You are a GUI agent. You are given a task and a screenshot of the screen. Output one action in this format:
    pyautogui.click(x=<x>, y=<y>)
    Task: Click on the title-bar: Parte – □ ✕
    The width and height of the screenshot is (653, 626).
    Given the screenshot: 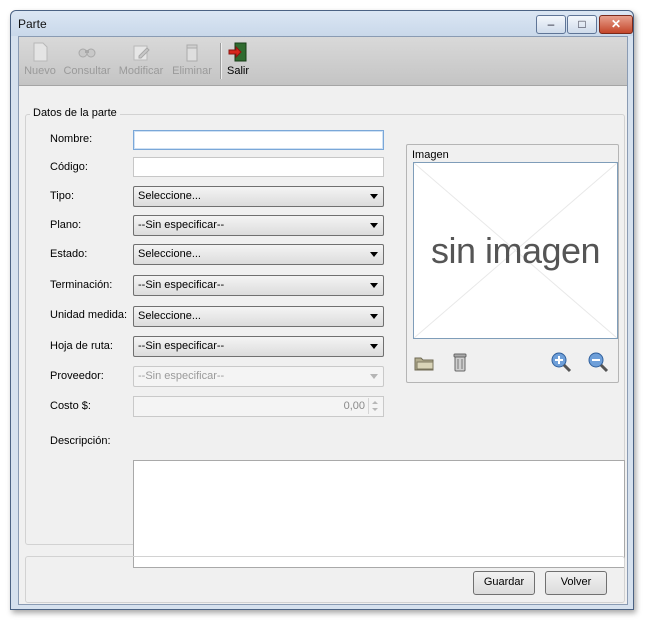 What is the action you would take?
    pyautogui.click(x=322, y=23)
    